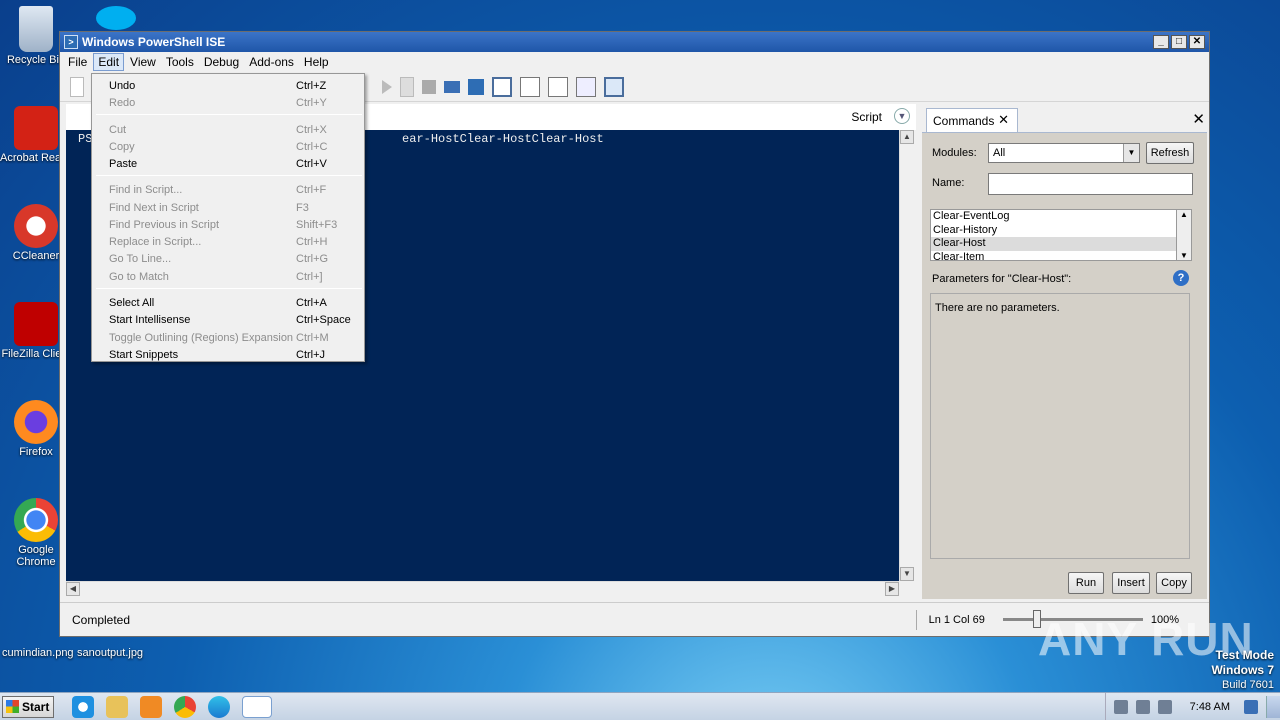 The height and width of the screenshot is (720, 1280). I want to click on command-list-scrollbar: ▲ ▼, so click(1184, 235).